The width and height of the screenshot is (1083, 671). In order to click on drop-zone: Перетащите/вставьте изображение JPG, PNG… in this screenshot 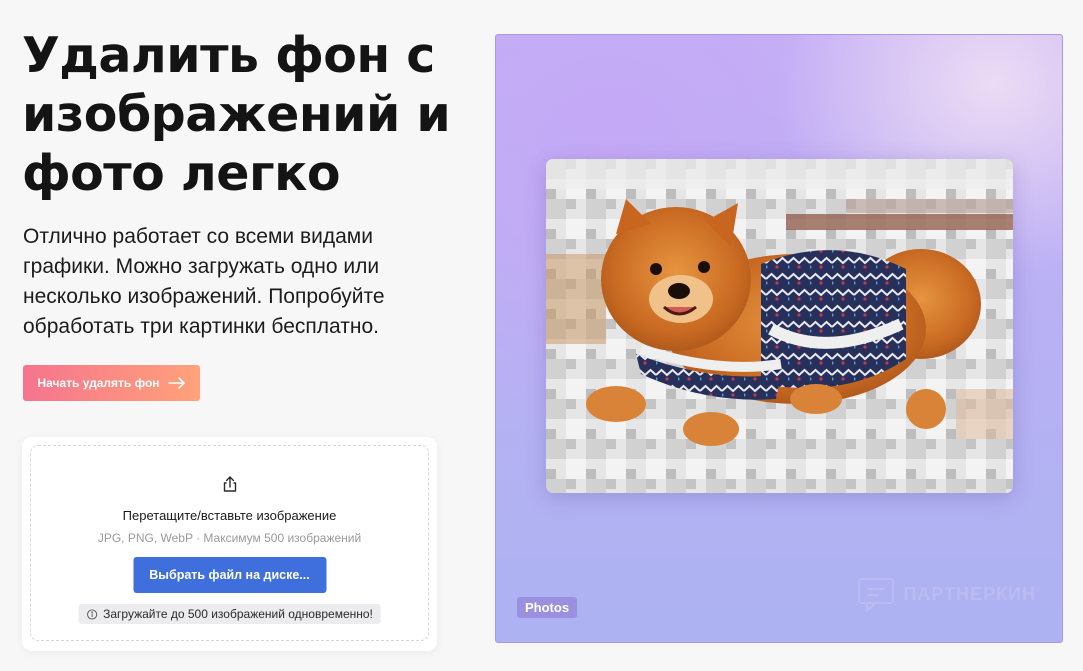, I will do `click(229, 543)`.